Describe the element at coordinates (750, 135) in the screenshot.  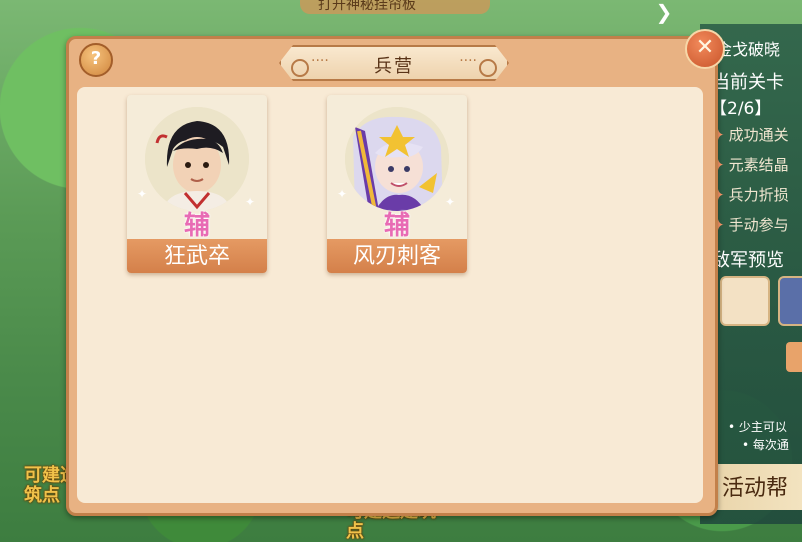
I see `objective-item: ✦ 成功通关` at that location.